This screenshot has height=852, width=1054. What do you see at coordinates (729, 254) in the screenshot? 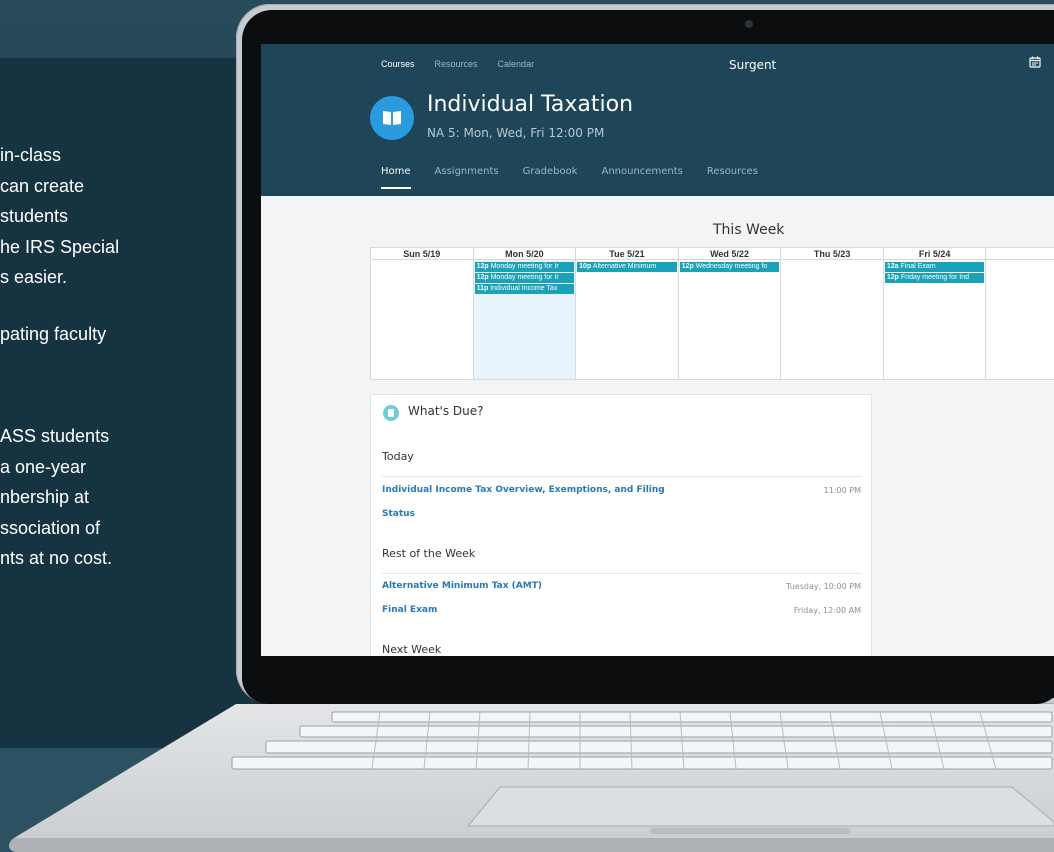
I see `day-label: Wed 5/22` at bounding box center [729, 254].